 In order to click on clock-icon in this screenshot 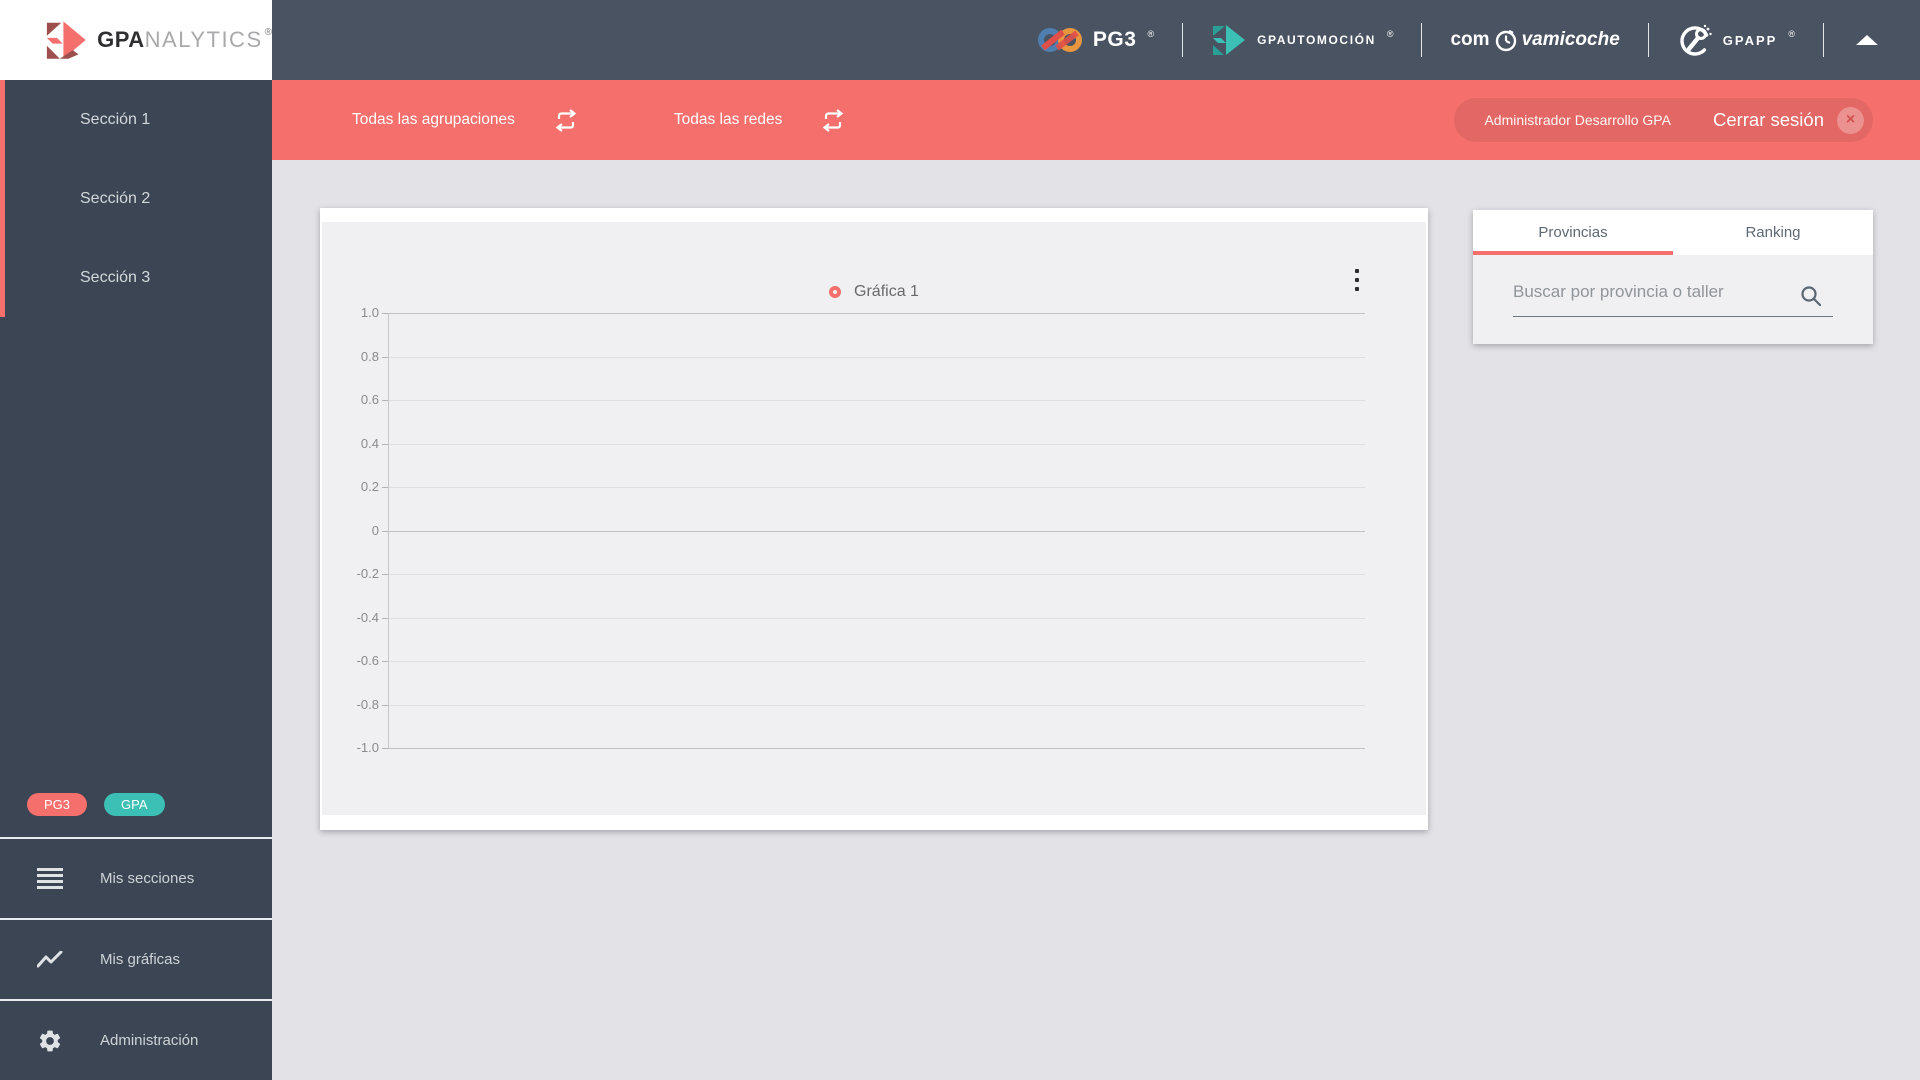, I will do `click(1505, 40)`.